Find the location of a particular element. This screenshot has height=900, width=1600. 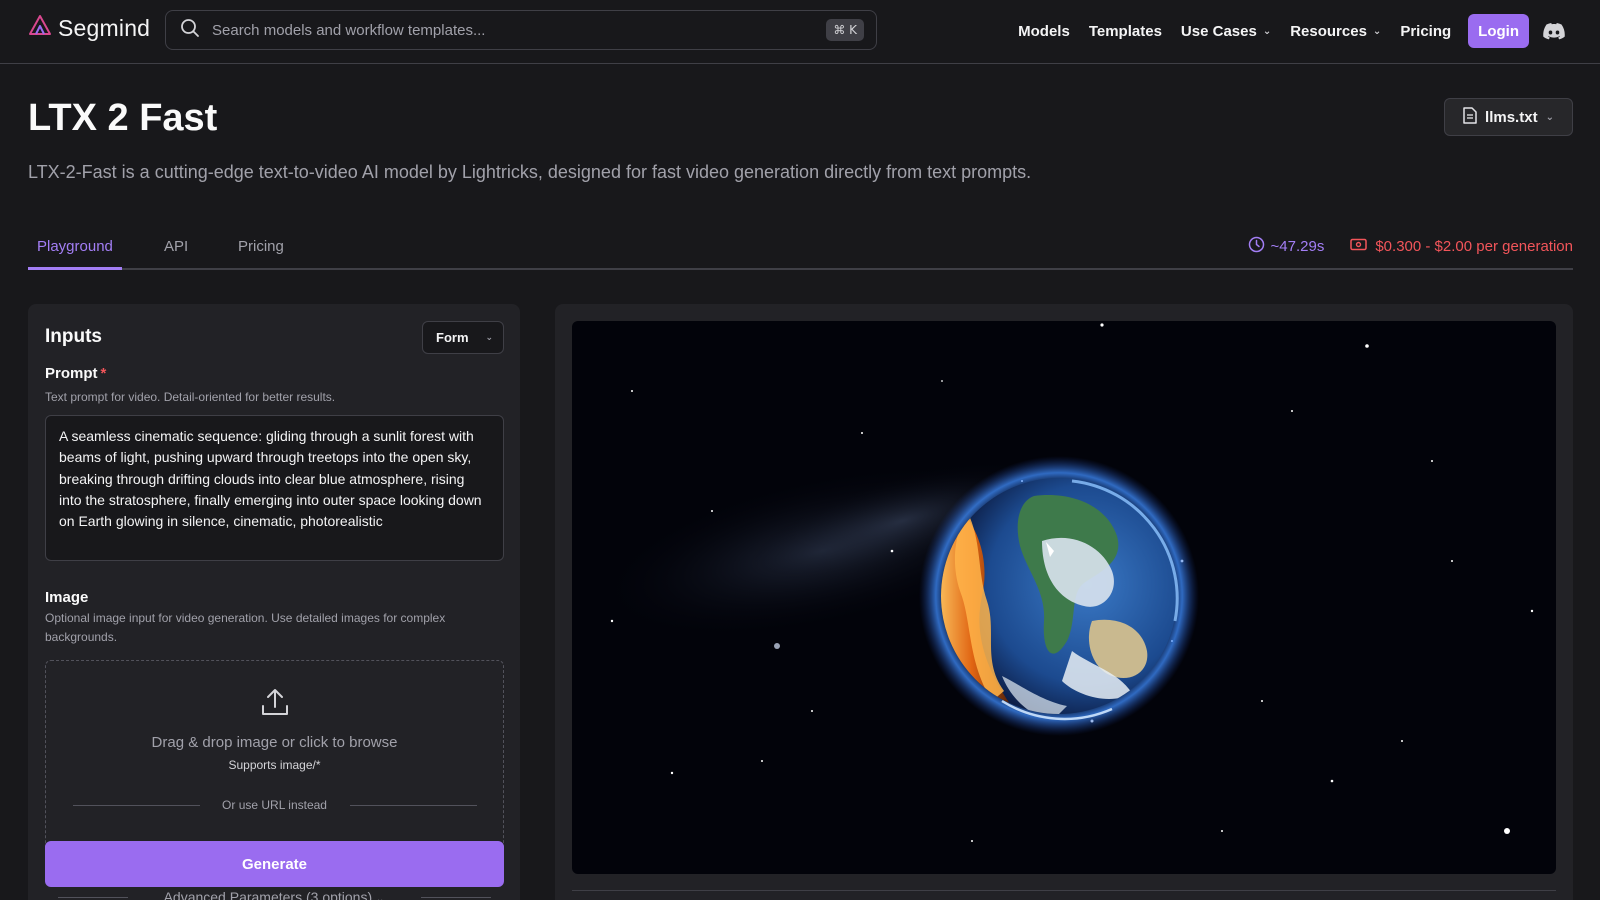

nav-resources: Resources ⌄ is located at coordinates (1335, 31).